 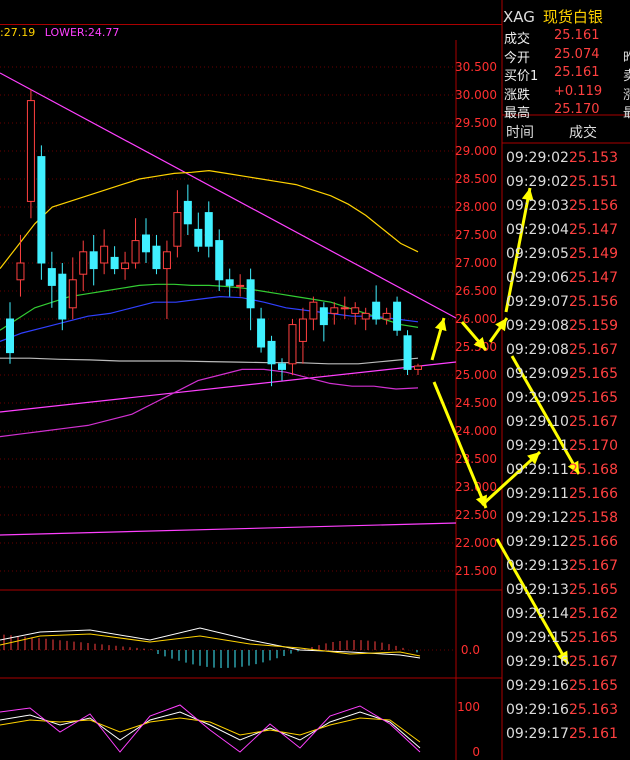 I want to click on tick-row: 09:29:13 25.165, so click(x=562, y=590).